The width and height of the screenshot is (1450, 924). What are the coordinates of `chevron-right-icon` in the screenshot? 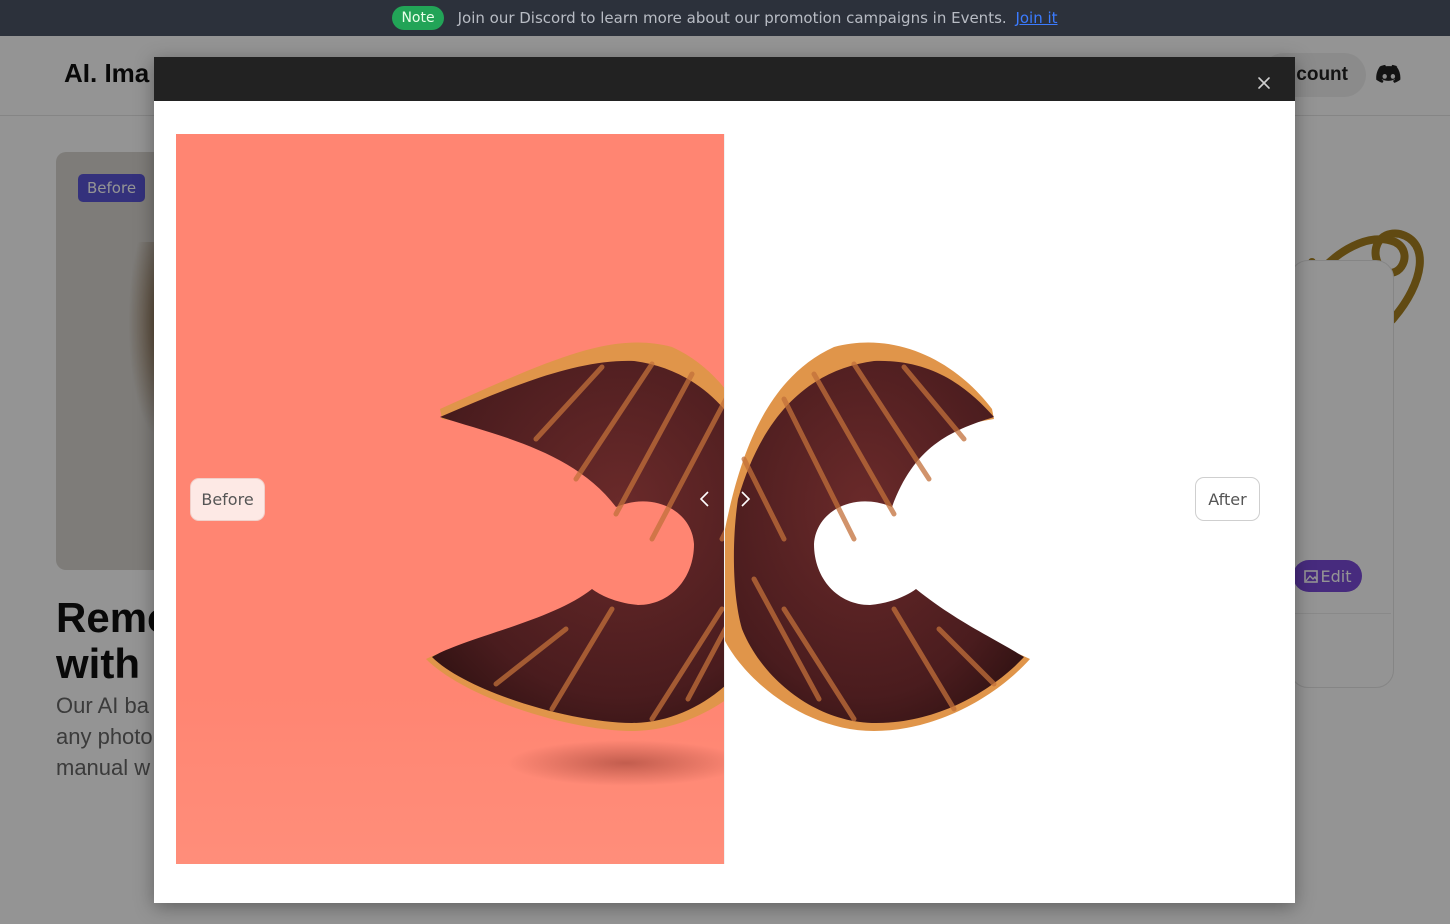 It's located at (745, 499).